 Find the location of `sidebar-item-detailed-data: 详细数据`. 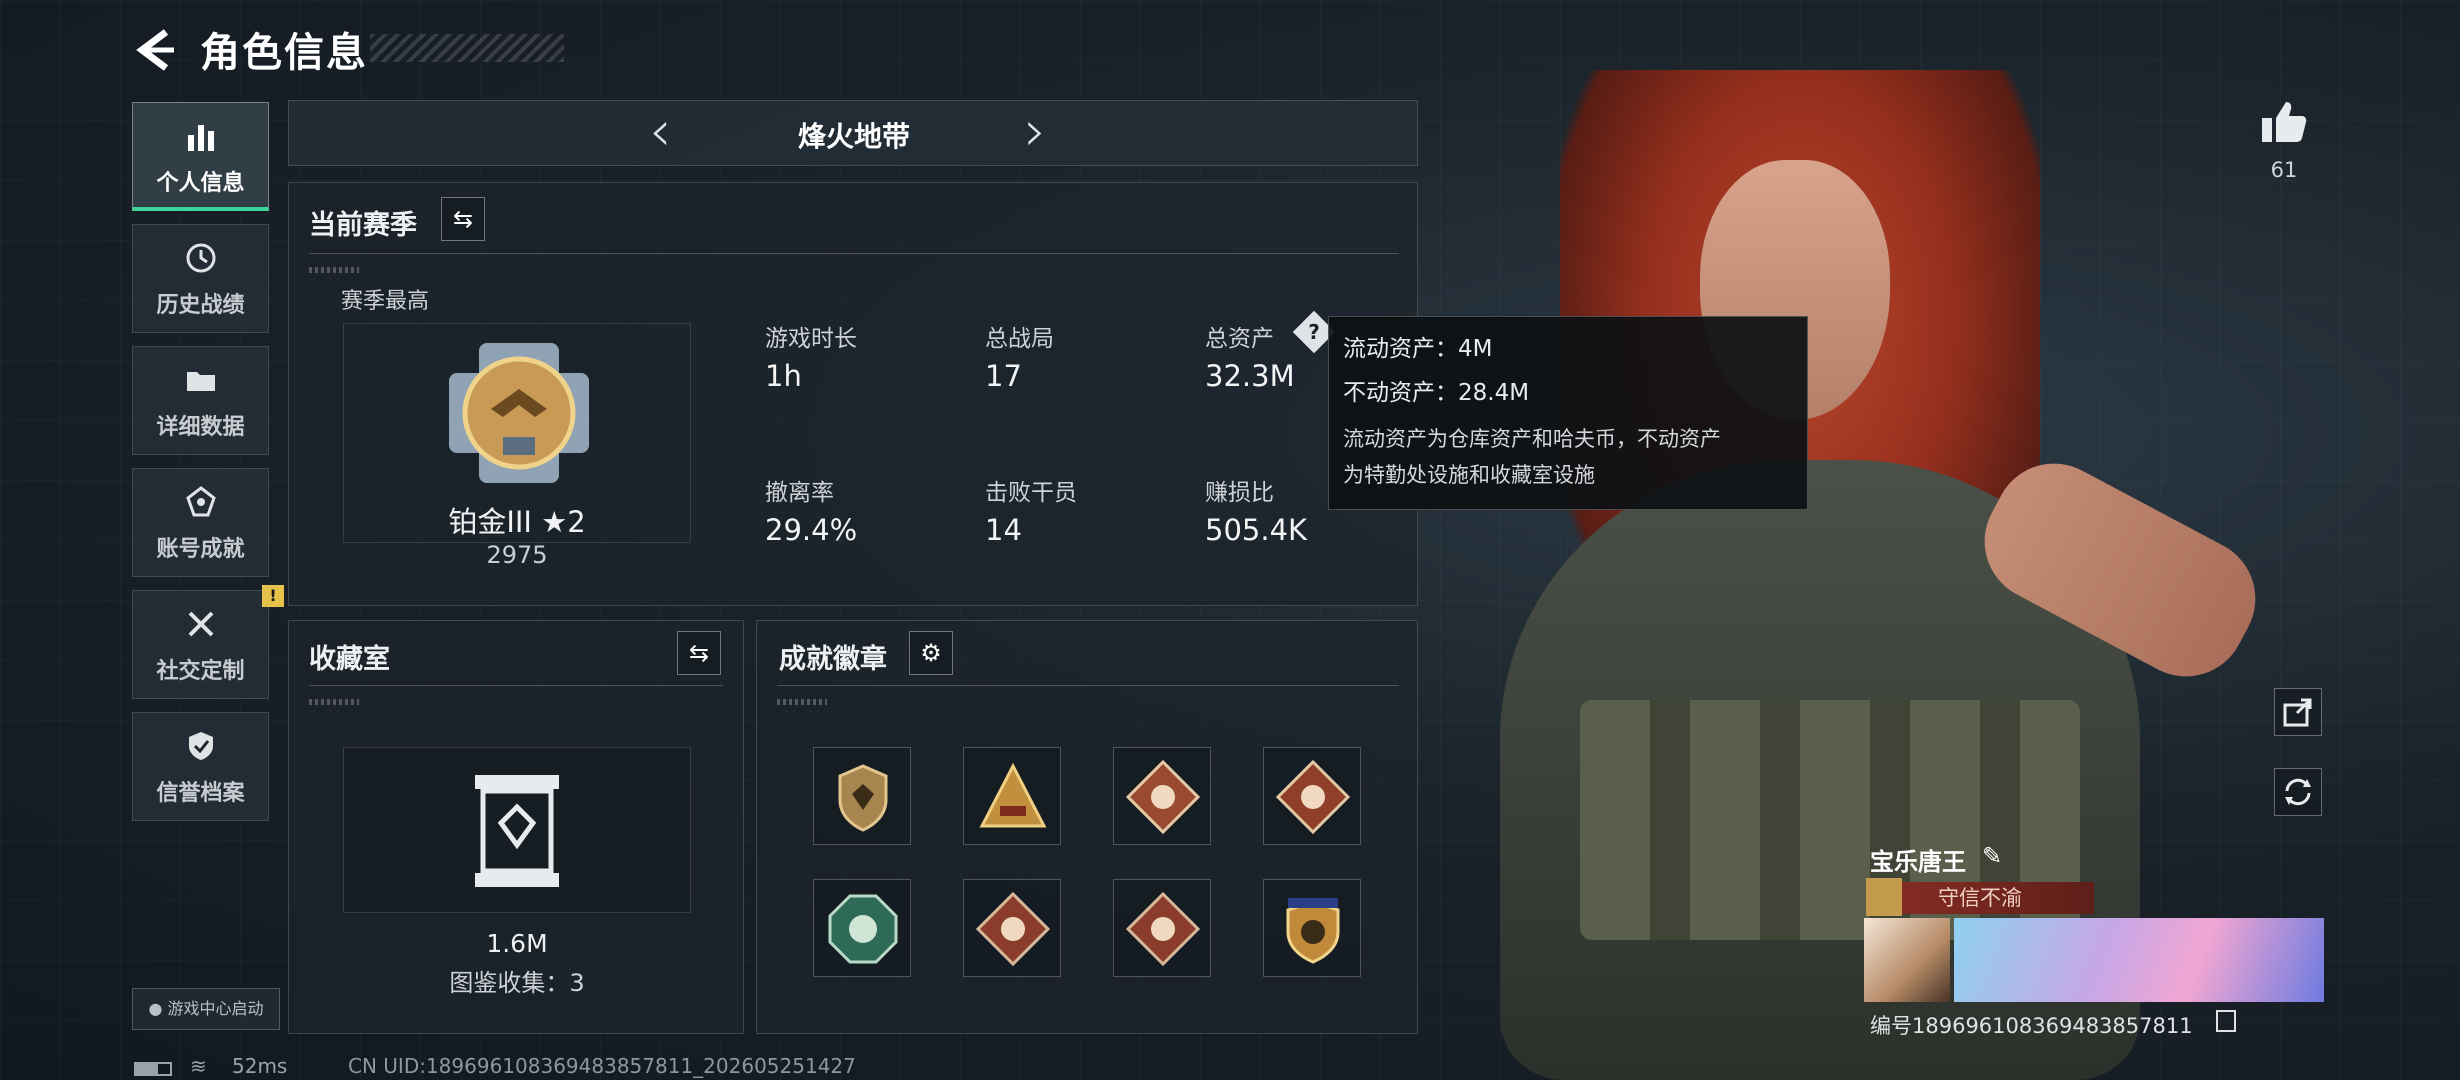

sidebar-item-detailed-data: 详细数据 is located at coordinates (200, 400).